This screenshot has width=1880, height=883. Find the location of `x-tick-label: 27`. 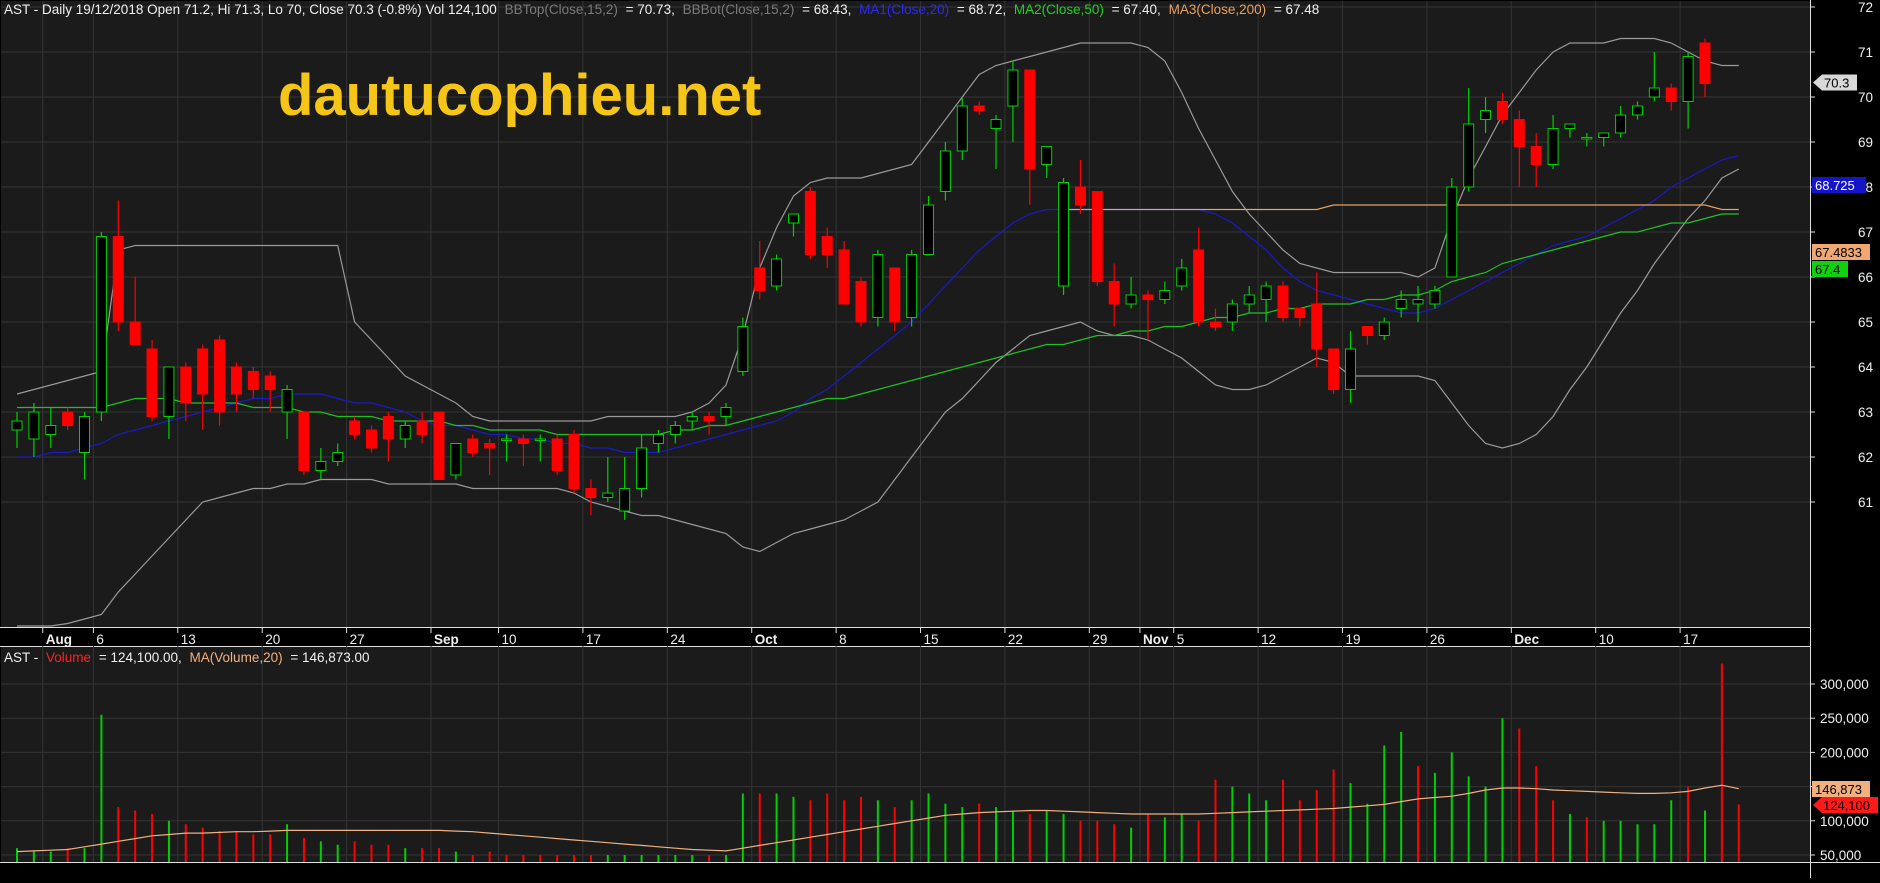

x-tick-label: 27 is located at coordinates (357, 639).